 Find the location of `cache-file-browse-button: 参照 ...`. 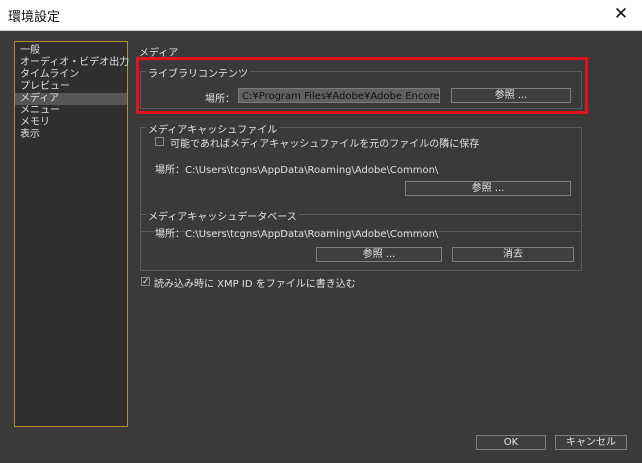

cache-file-browse-button: 参照 ... is located at coordinates (488, 188).